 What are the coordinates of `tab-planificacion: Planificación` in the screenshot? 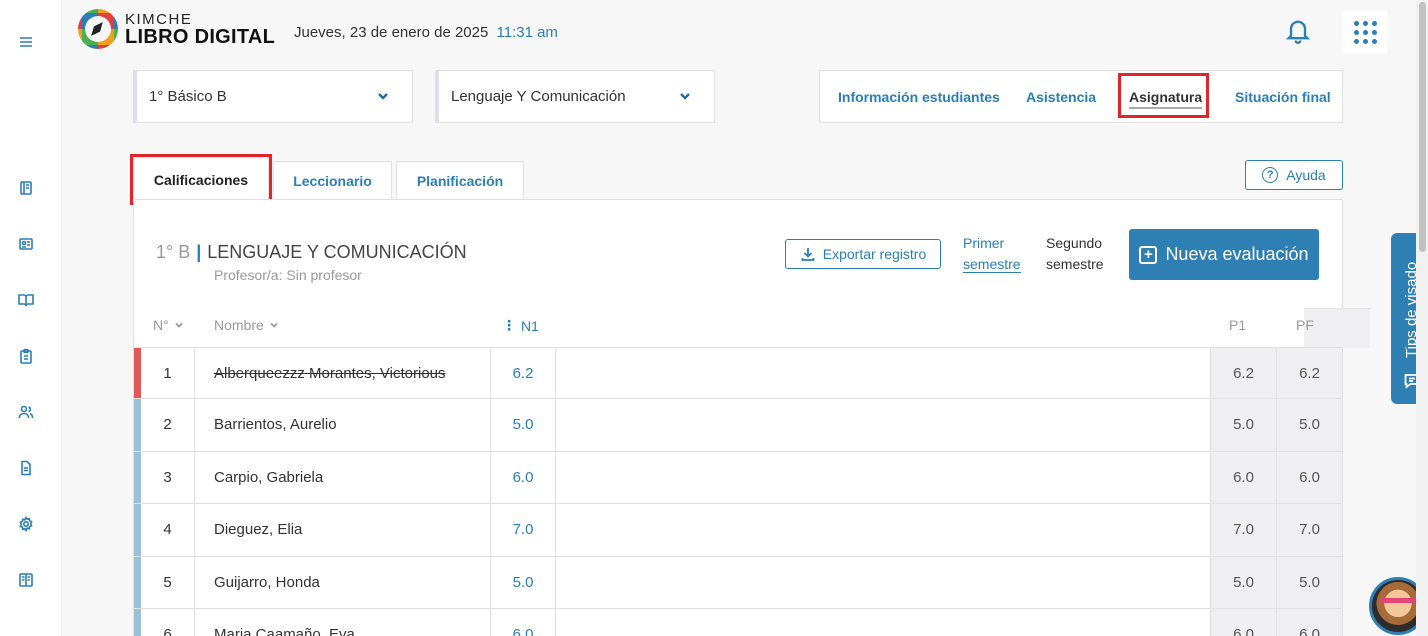 It's located at (460, 180).